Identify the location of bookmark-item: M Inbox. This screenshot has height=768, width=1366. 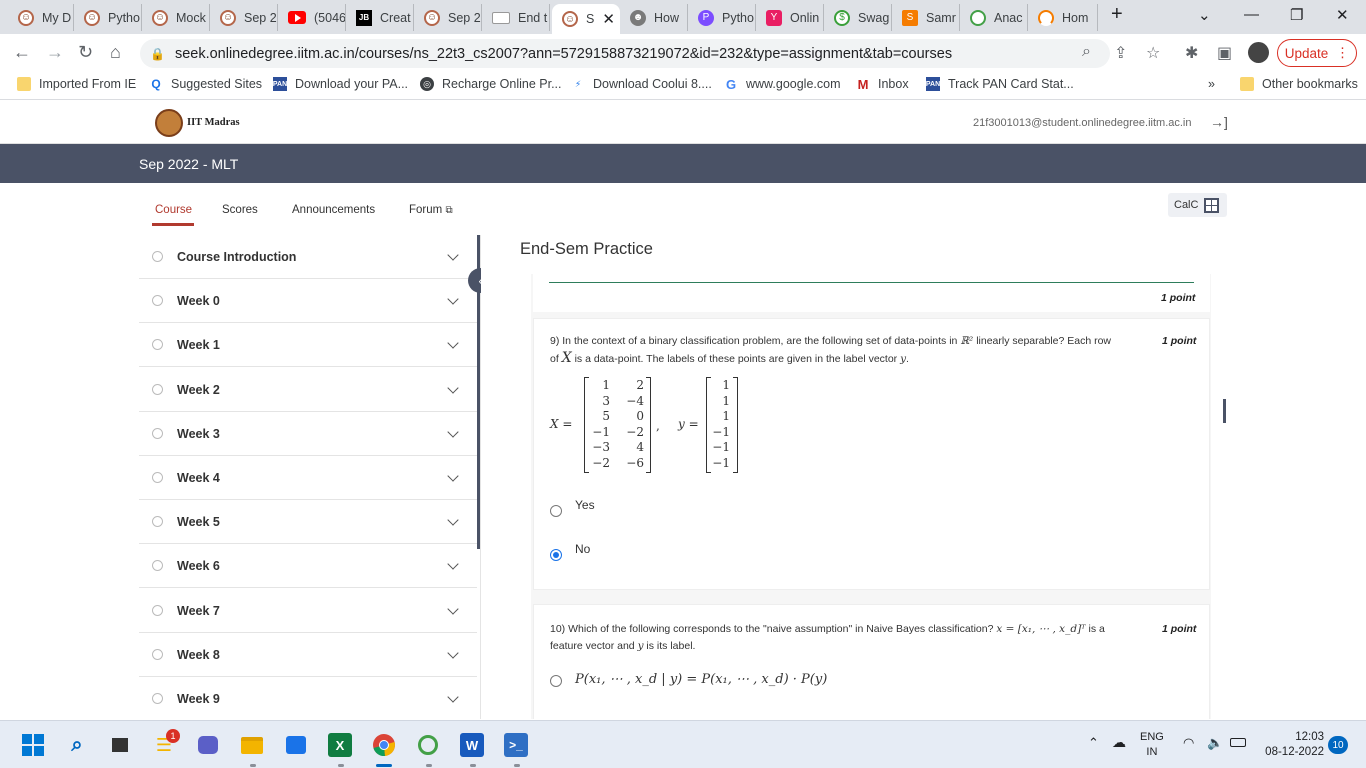
(882, 84).